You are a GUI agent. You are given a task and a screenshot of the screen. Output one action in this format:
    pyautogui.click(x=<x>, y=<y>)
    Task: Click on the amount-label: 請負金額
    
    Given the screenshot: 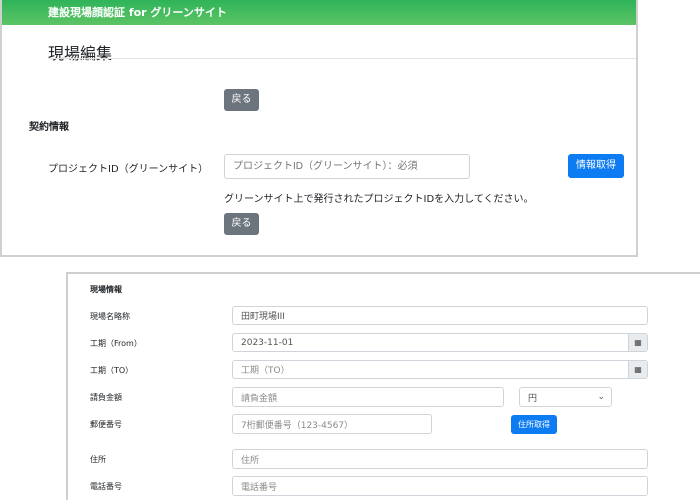 What is the action you would take?
    pyautogui.click(x=106, y=397)
    